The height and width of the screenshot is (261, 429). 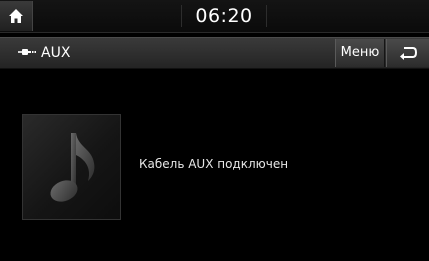 What do you see at coordinates (214, 53) in the screenshot?
I see `title-bar: AUX Меню` at bounding box center [214, 53].